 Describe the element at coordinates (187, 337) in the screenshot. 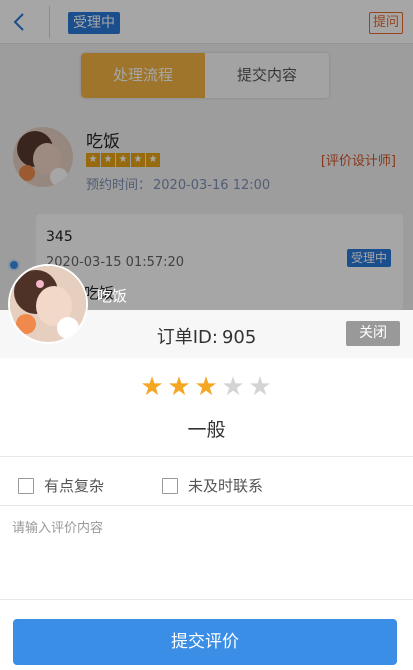

I see `order-id-label: 订单ID:` at that location.